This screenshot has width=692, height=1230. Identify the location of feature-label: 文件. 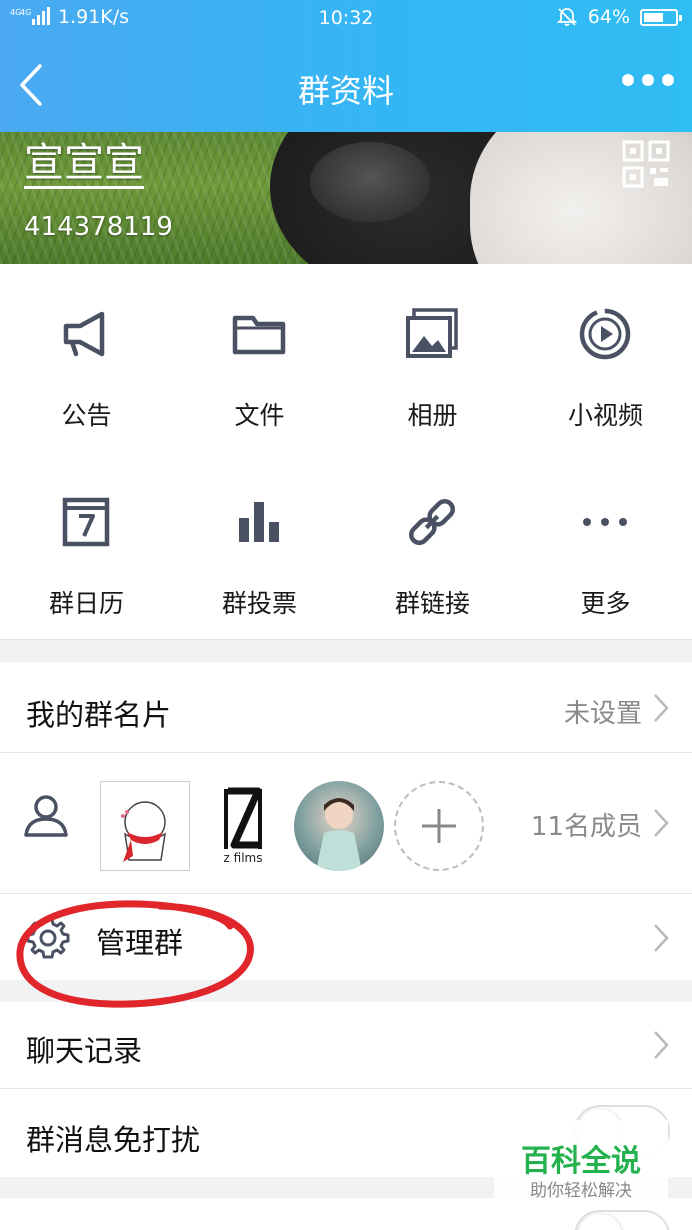
(259, 415).